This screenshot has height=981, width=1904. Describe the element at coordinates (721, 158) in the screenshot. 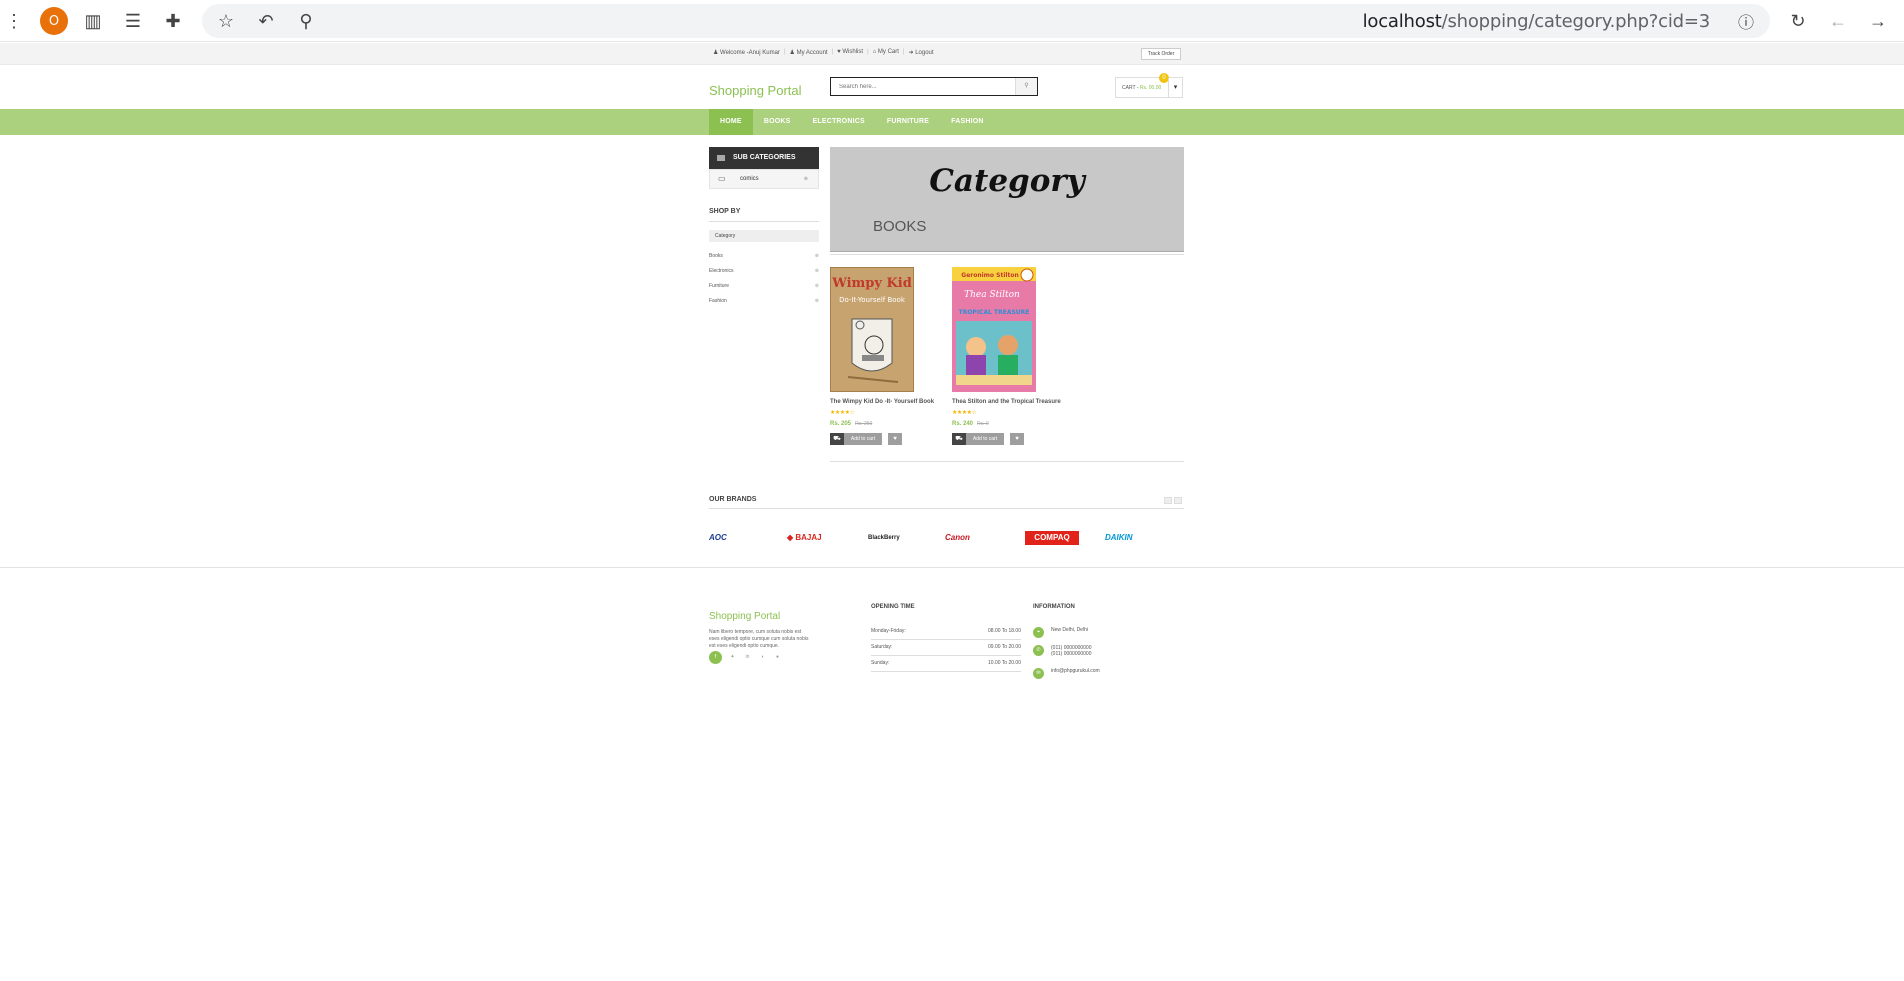

I see `list-icon` at that location.